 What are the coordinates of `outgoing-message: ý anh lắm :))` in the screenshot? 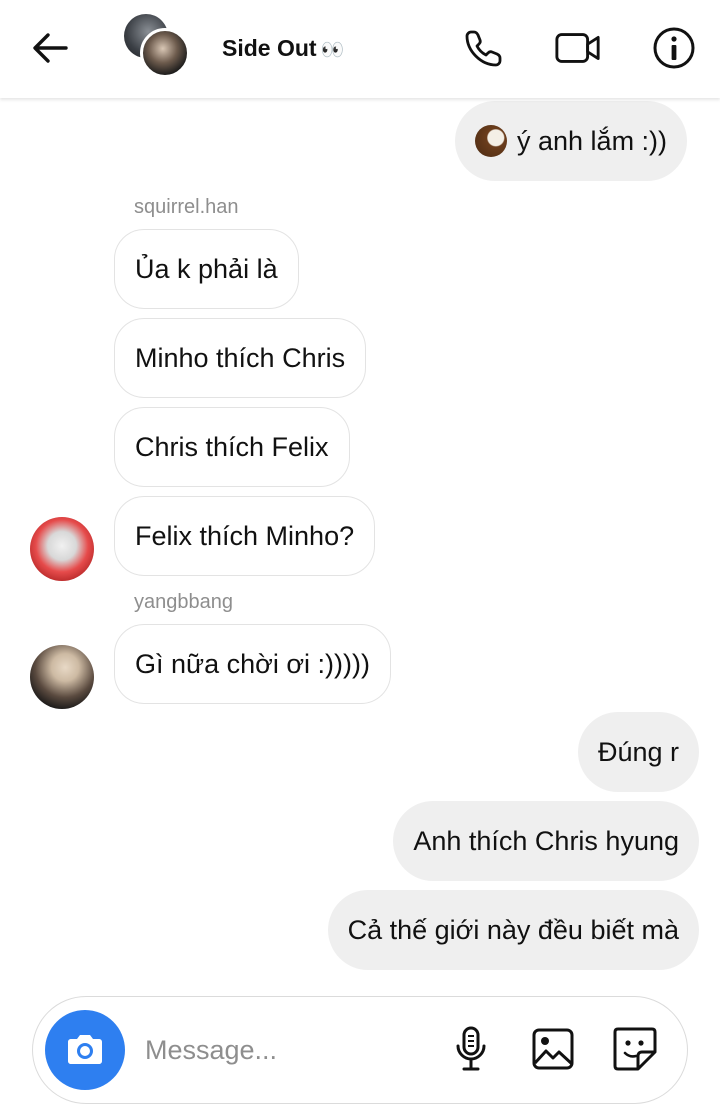 It's located at (571, 141).